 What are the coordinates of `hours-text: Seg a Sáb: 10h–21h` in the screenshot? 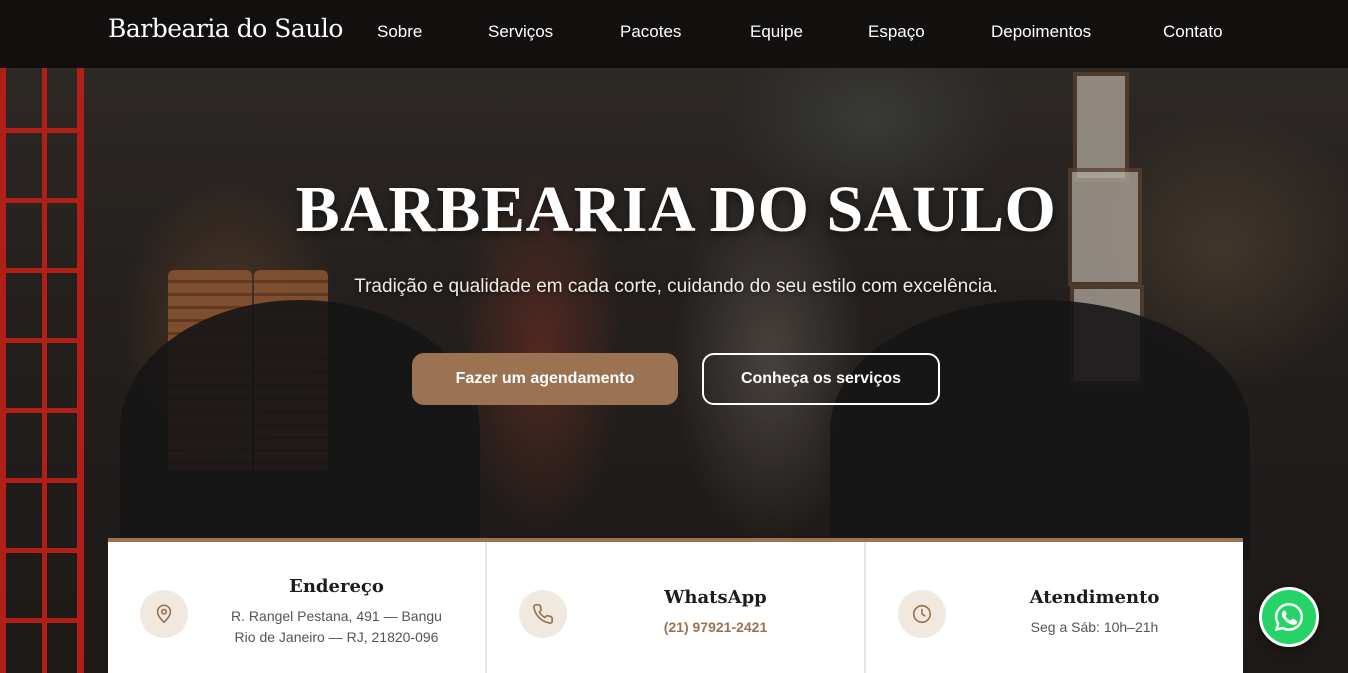 It's located at (1094, 627).